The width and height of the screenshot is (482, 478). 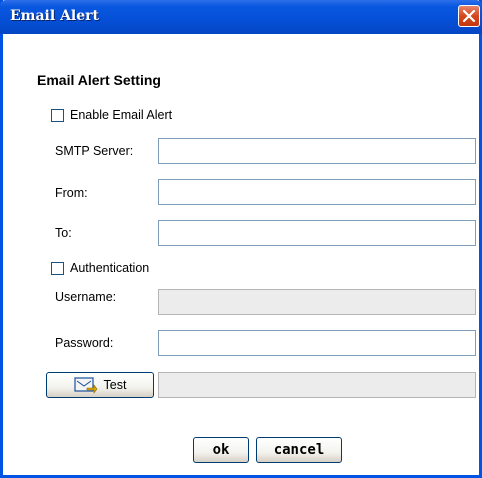 I want to click on password-field, so click(x=317, y=343).